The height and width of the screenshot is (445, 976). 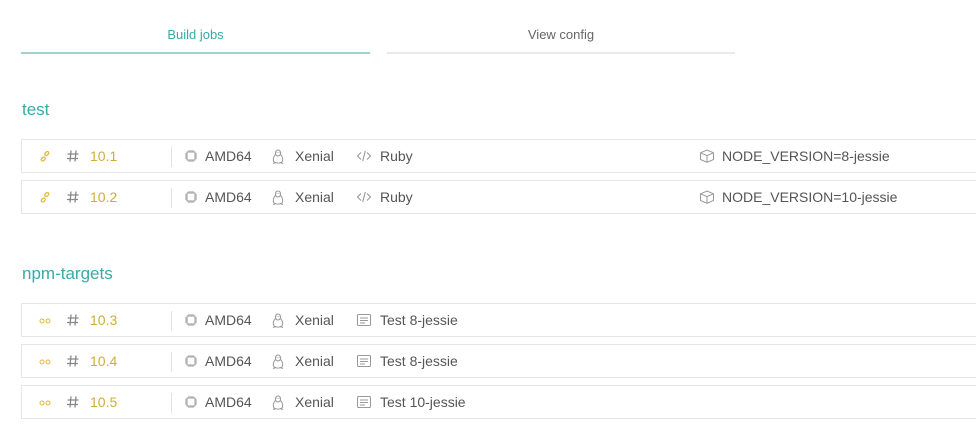 What do you see at coordinates (103, 361) in the screenshot?
I see `job-number: 10.4` at bounding box center [103, 361].